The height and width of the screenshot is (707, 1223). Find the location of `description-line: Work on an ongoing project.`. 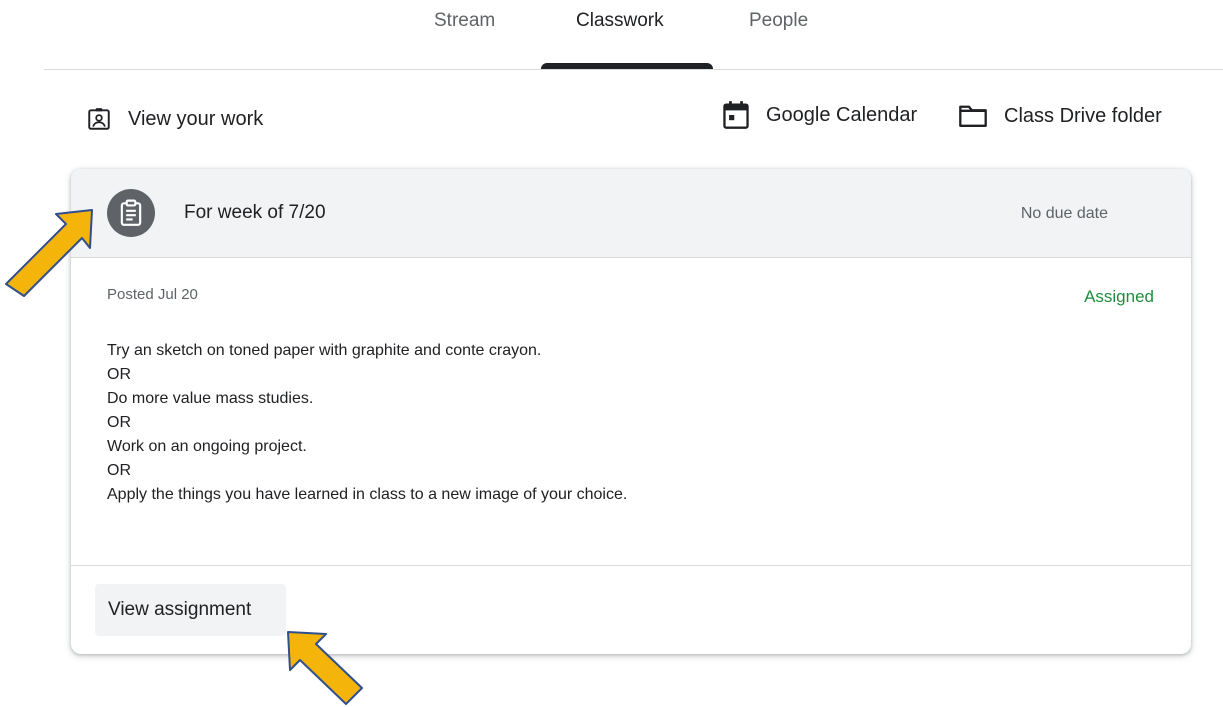

description-line: Work on an ongoing project. is located at coordinates (207, 446).